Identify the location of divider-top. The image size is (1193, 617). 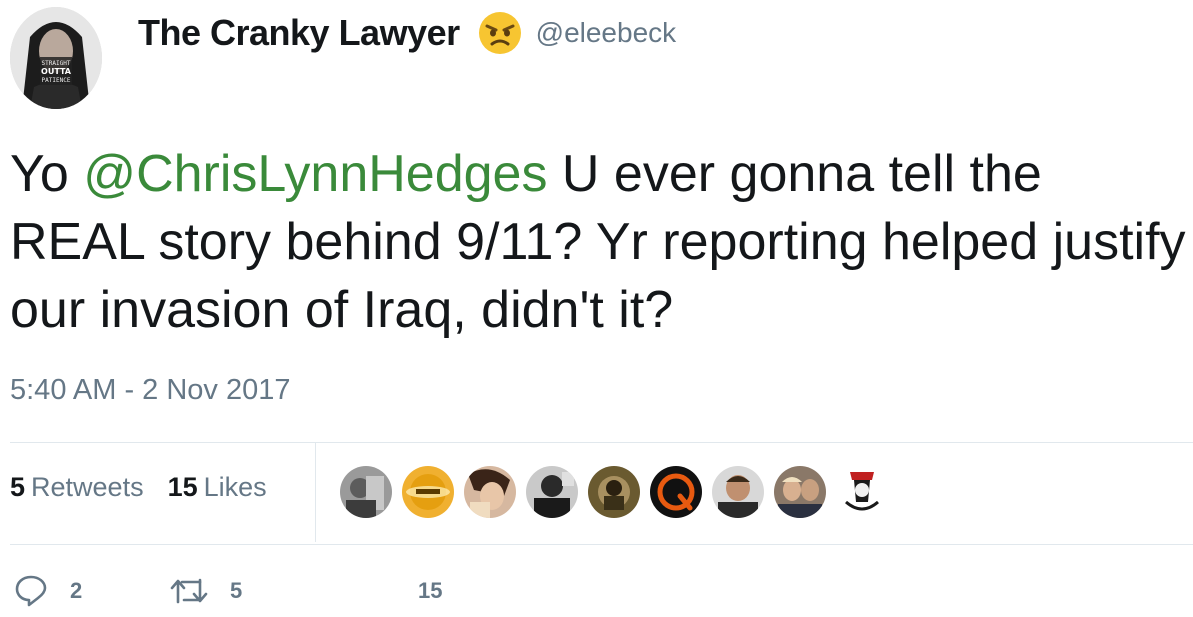
(601, 442).